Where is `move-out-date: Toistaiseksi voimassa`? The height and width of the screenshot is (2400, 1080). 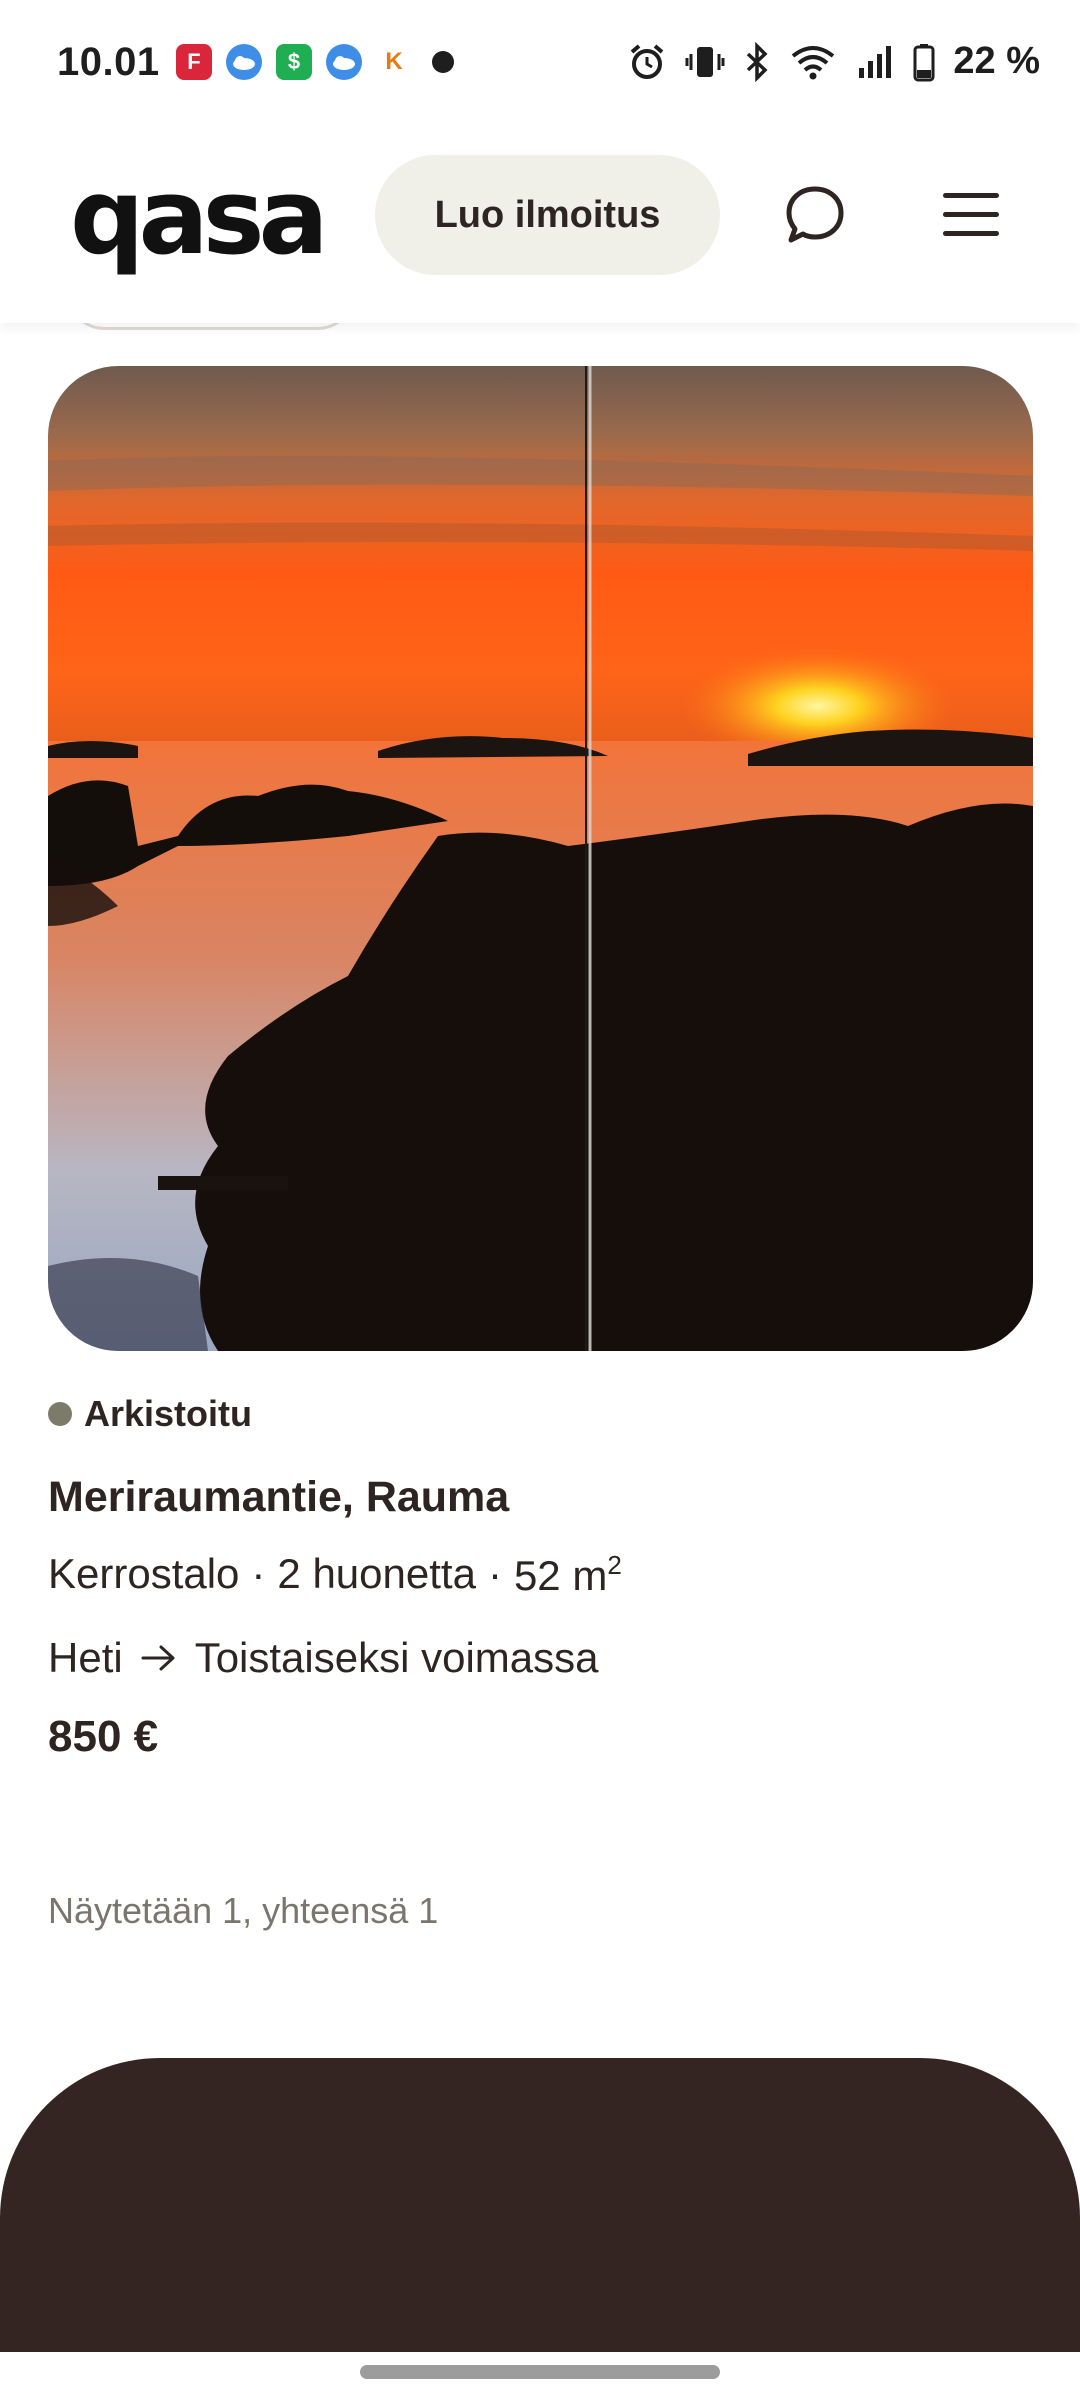
move-out-date: Toistaiseksi voimassa is located at coordinates (396, 1657).